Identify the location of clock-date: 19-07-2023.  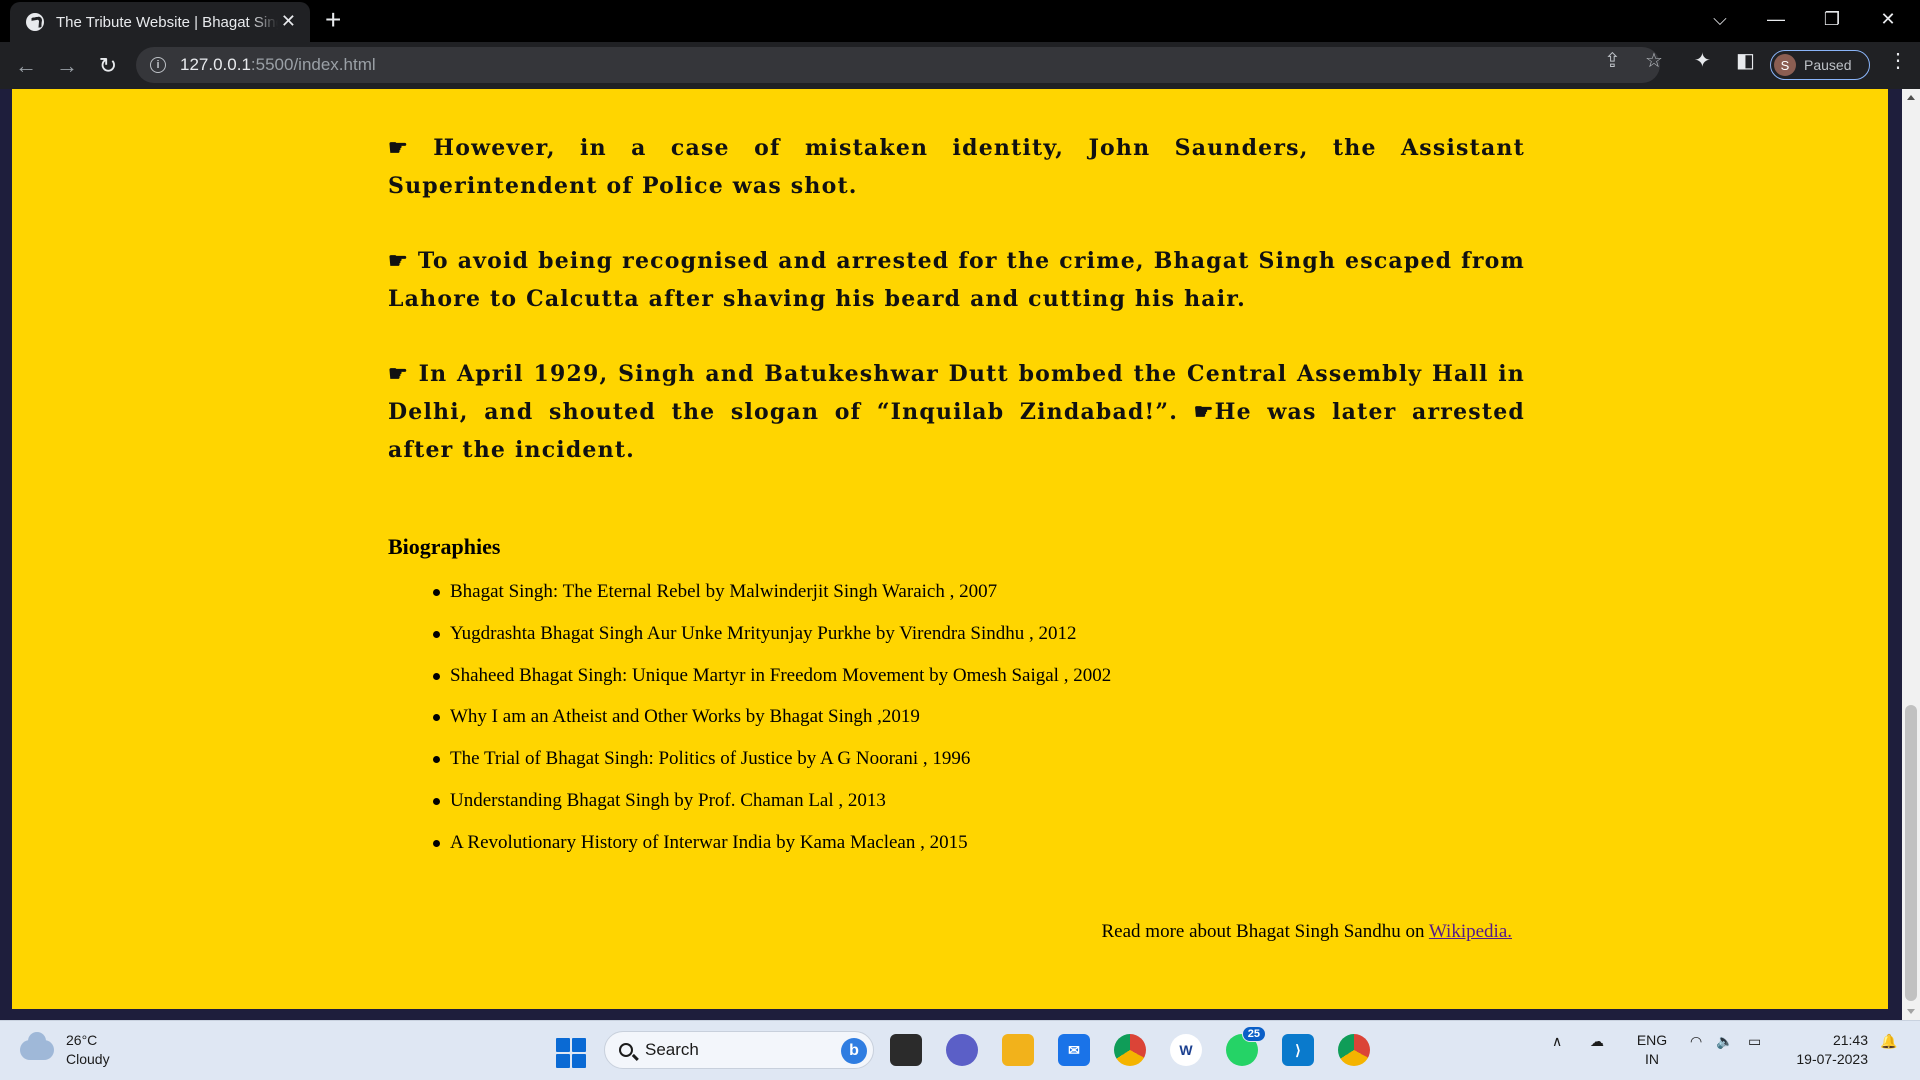
(1832, 1059).